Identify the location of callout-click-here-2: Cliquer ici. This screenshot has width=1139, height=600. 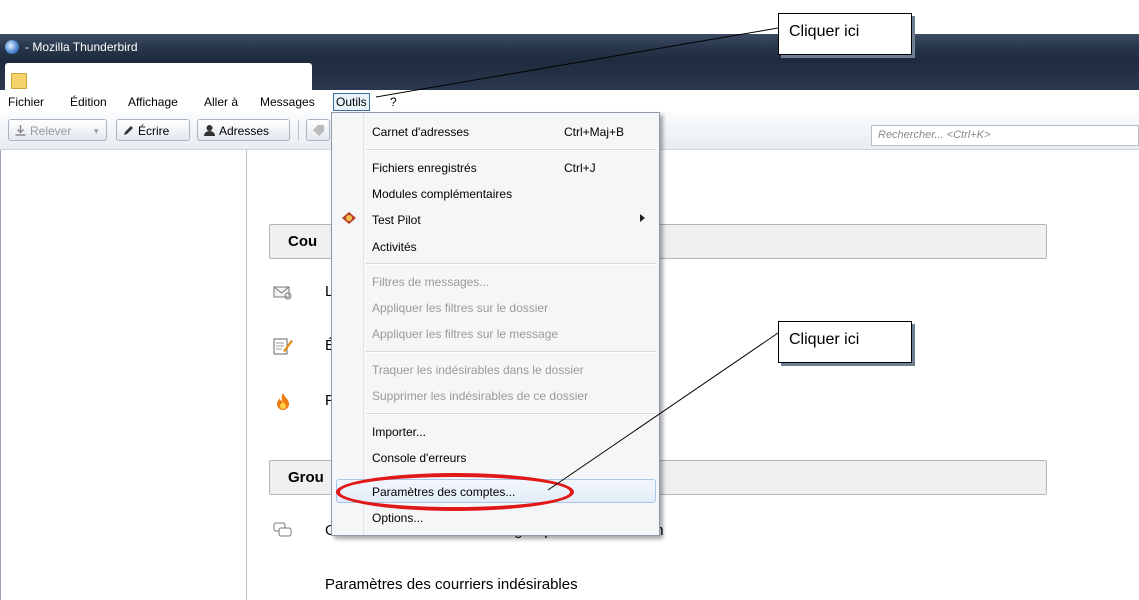
(845, 342).